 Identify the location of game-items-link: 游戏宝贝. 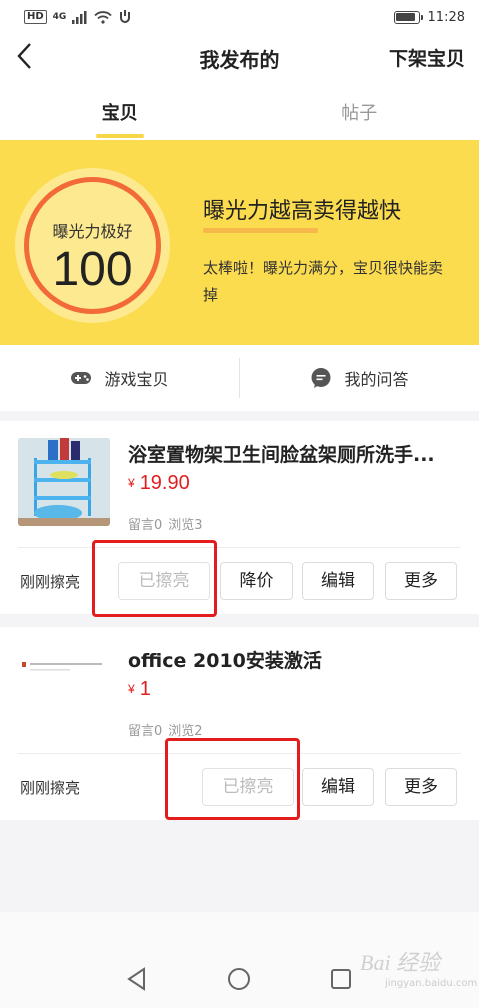
(119, 378).